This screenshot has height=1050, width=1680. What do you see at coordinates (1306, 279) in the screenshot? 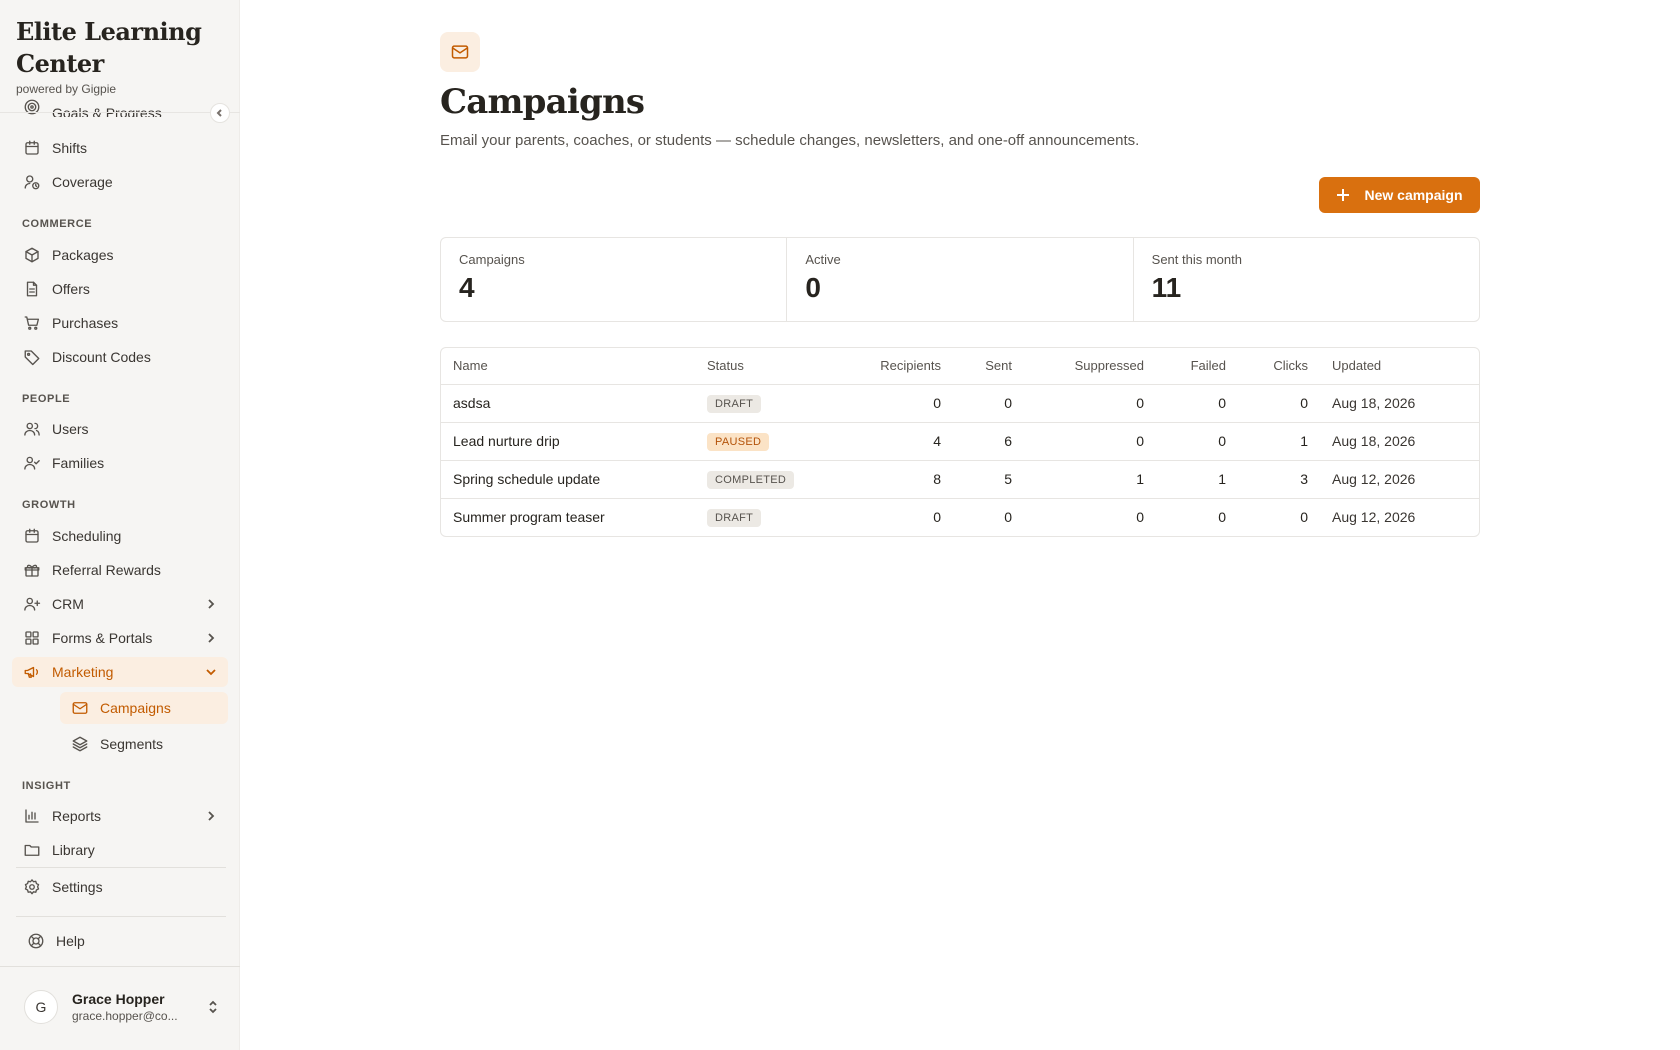
I see `stat-sent-this-month: Sent this month 11` at bounding box center [1306, 279].